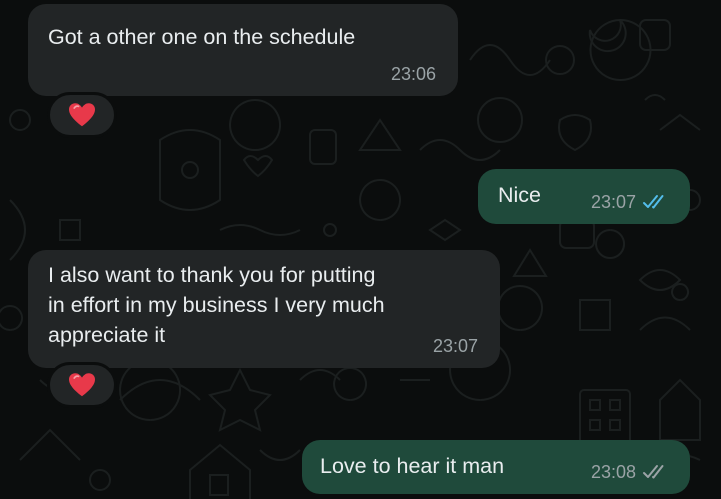  I want to click on message-bubble-outgoing: Love to hear it man 23:08, so click(496, 467).